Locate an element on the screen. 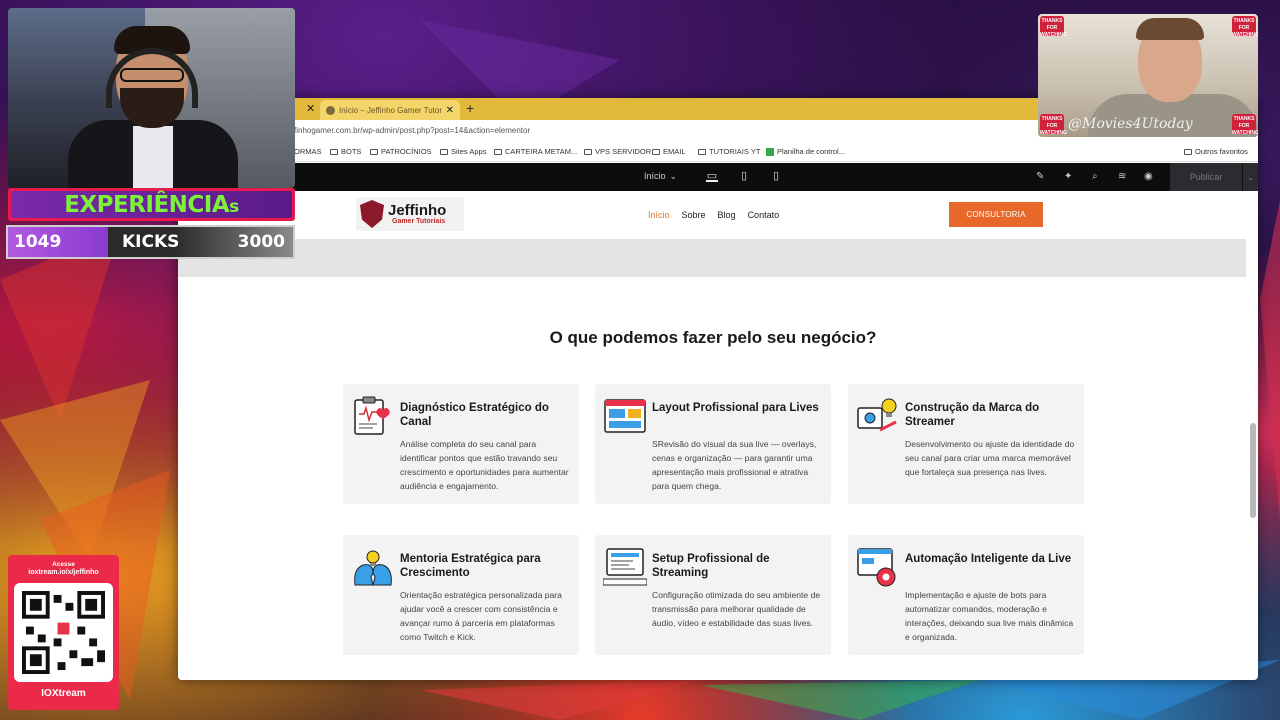 The image size is (1280, 720). elementor-topbar: Início ⌄ ▭ ▯ ▯ ✎ ✦ ⌕ ≋ ◉ Publicar ⌄ is located at coordinates (718, 177).